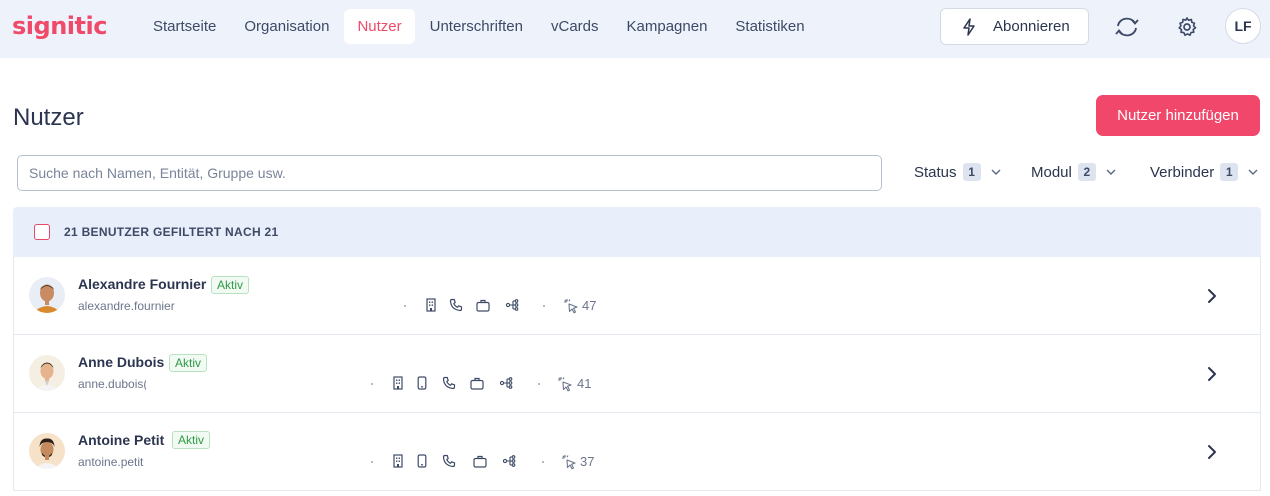  Describe the element at coordinates (42, 232) in the screenshot. I see `select-all-checkbox` at that location.